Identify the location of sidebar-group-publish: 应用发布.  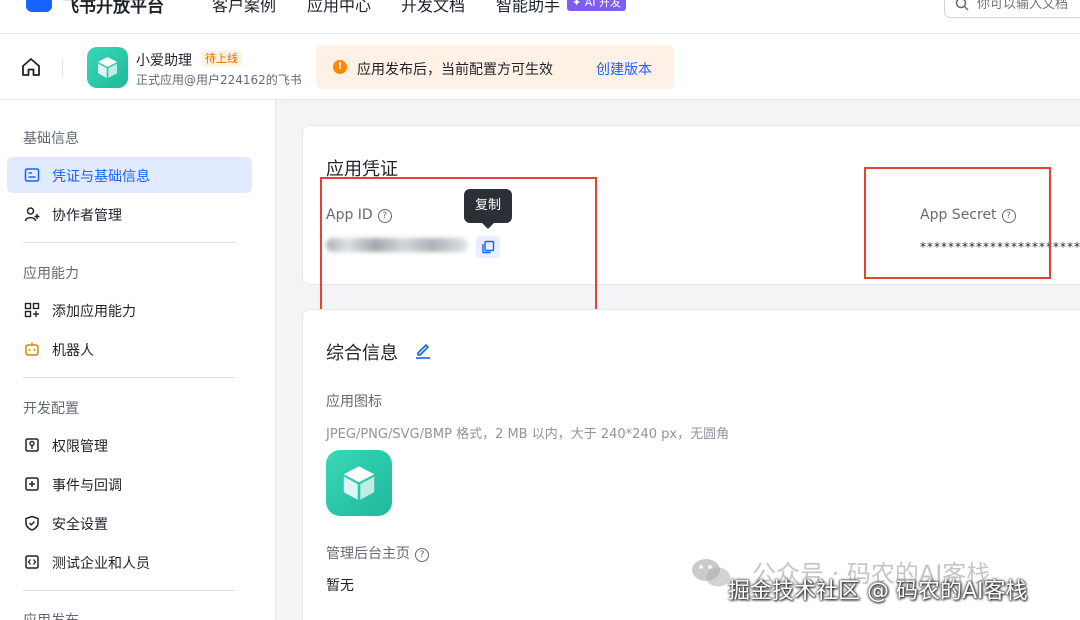
(51, 615).